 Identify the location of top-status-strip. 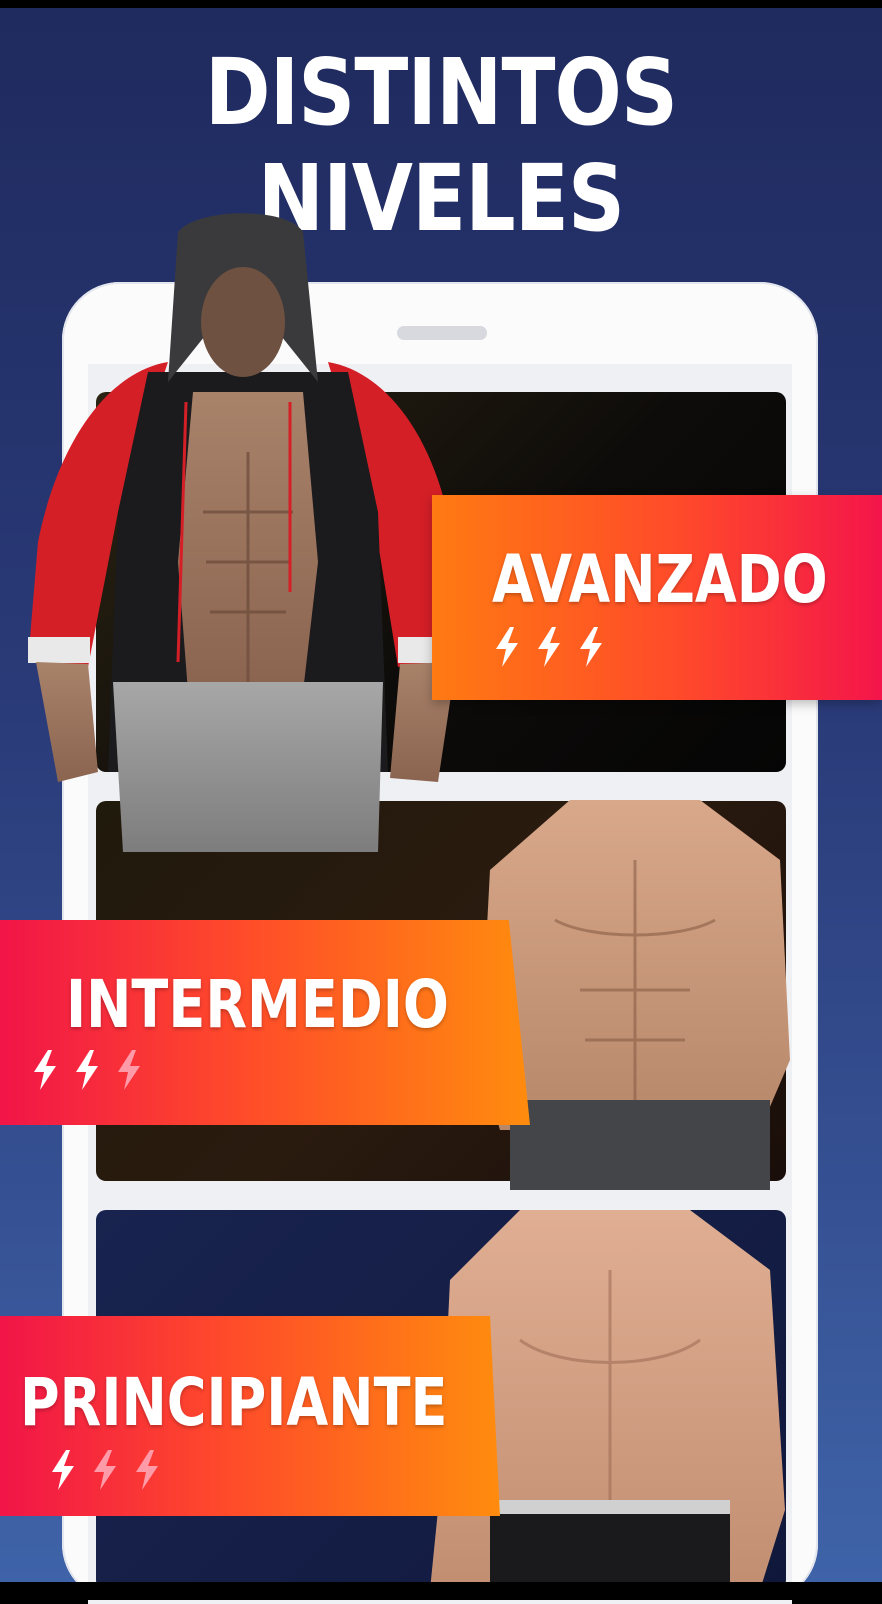
(441, 4).